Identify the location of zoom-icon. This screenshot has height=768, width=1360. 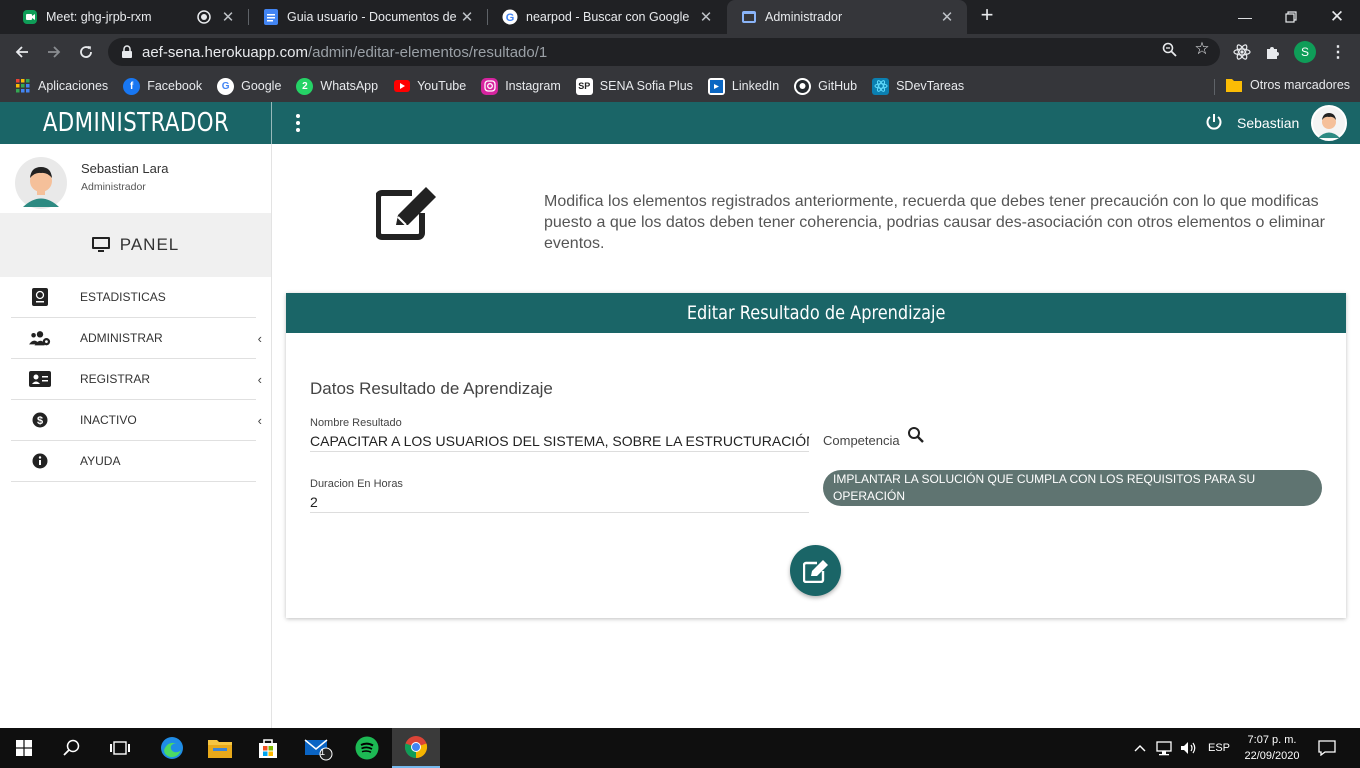
(1169, 49).